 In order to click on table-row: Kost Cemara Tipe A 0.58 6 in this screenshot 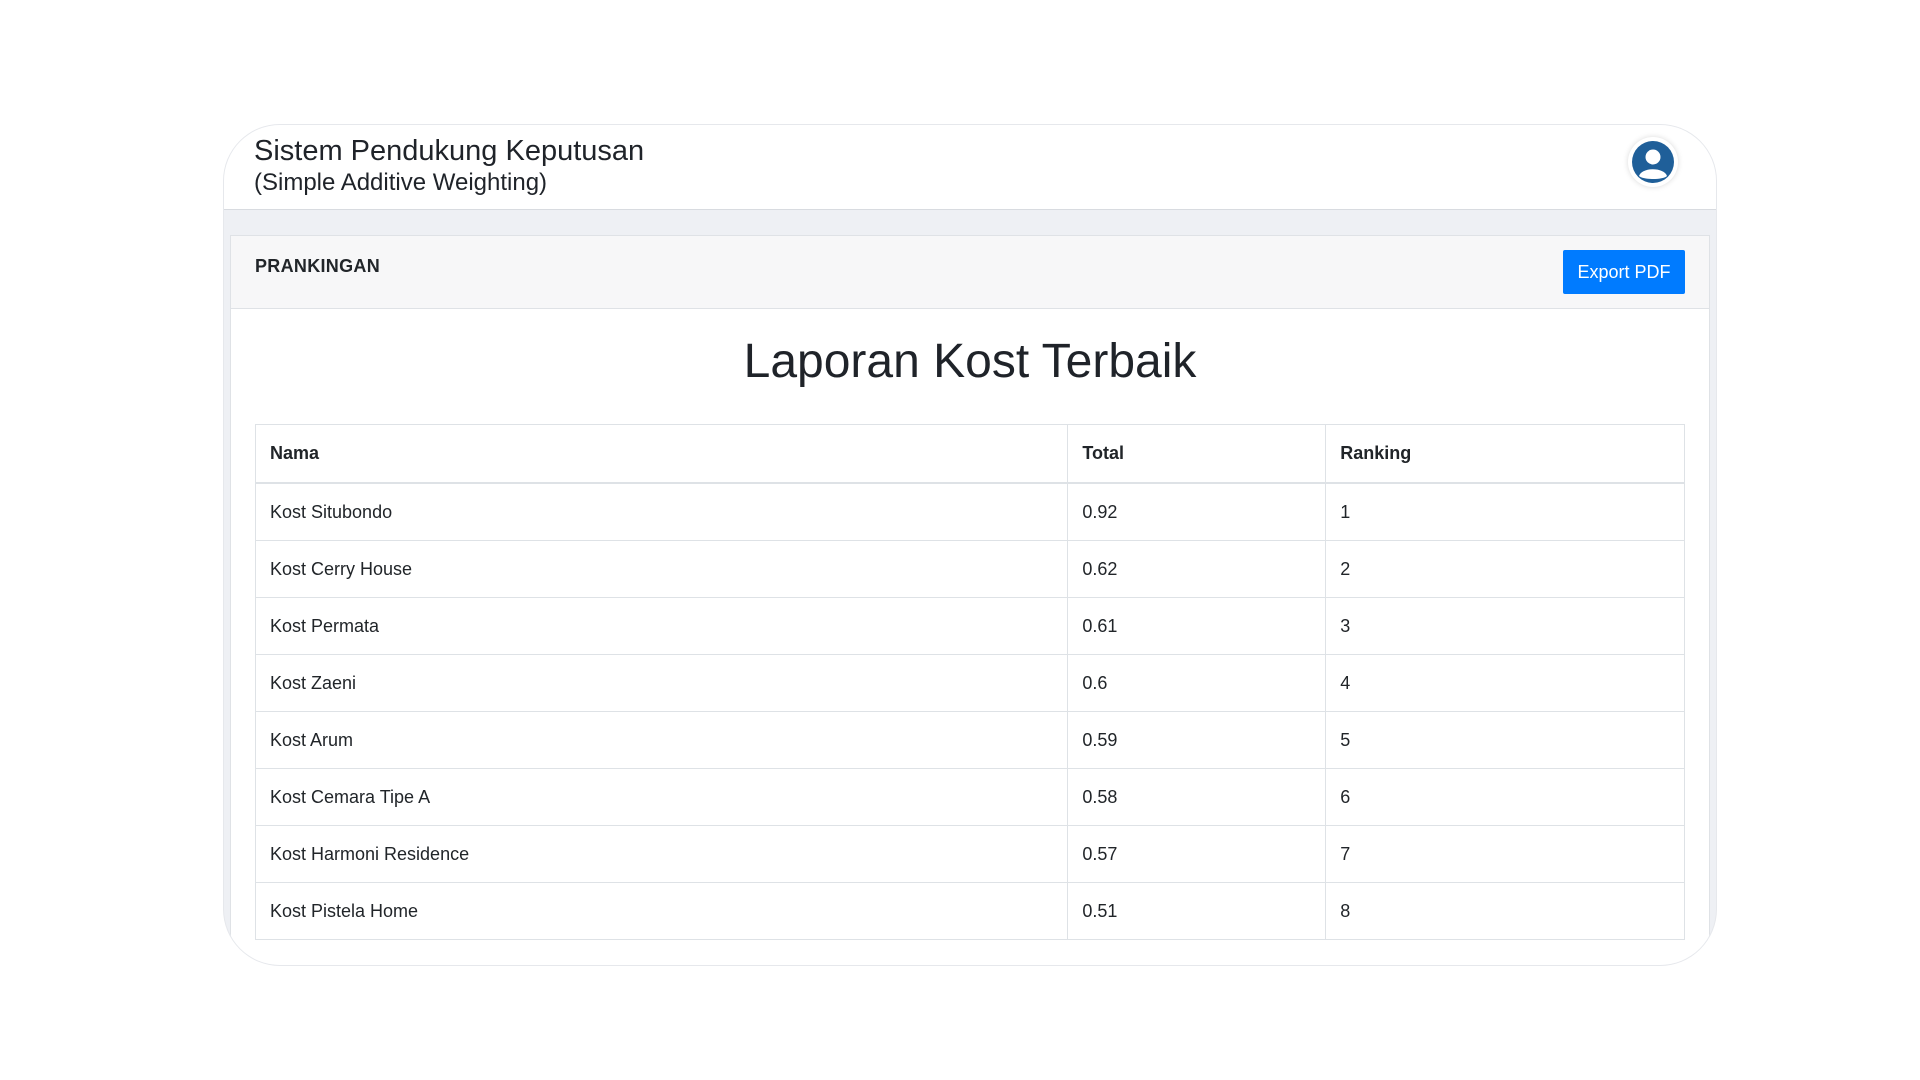, I will do `click(969, 797)`.